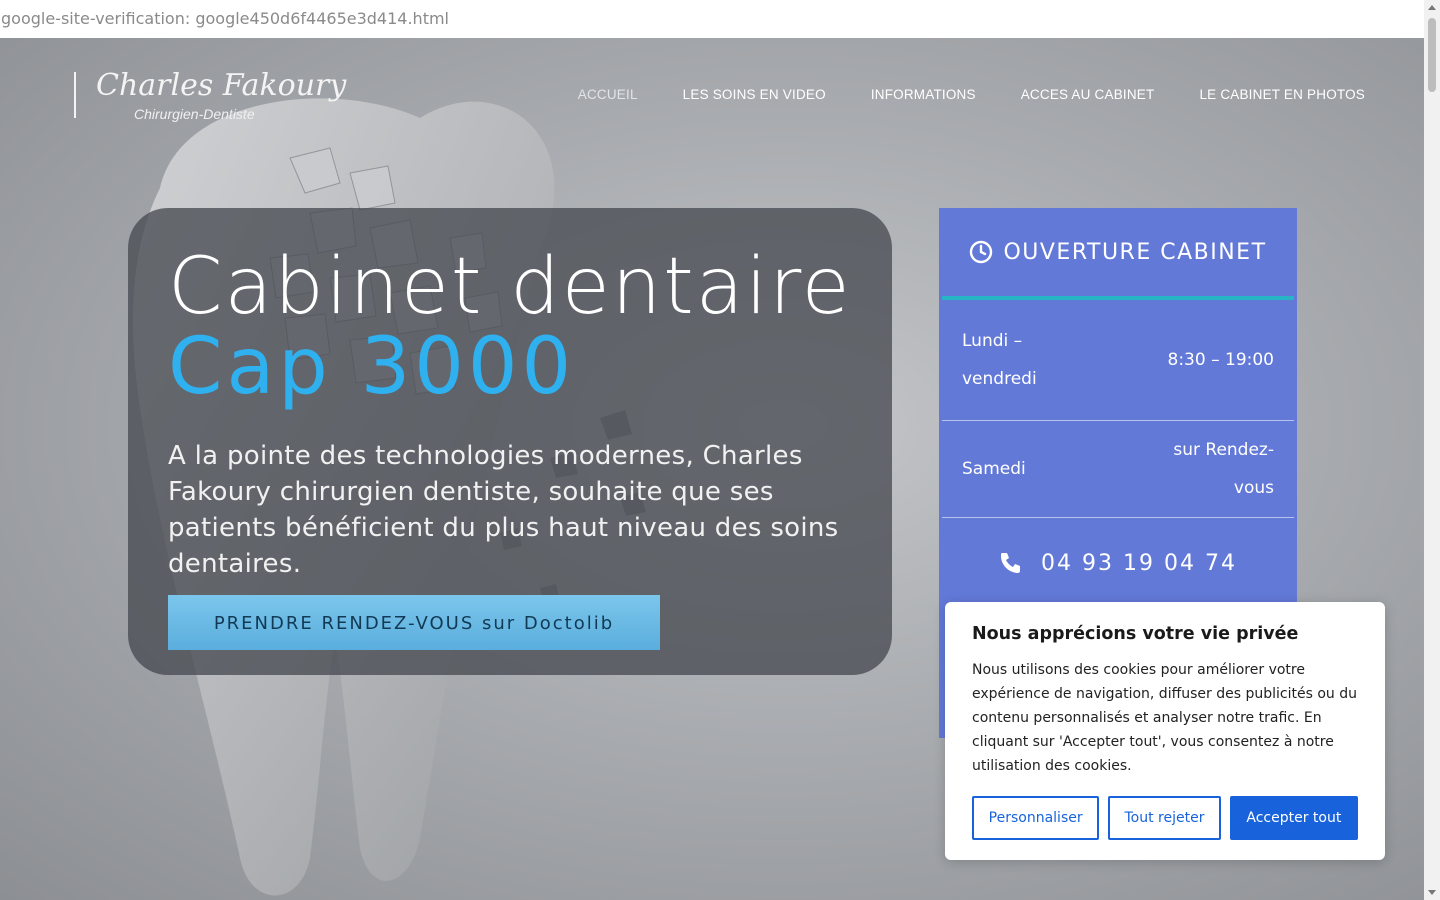 This screenshot has height=900, width=1440. Describe the element at coordinates (1036, 818) in the screenshot. I see `customize-cookies-button: Personnaliser` at that location.